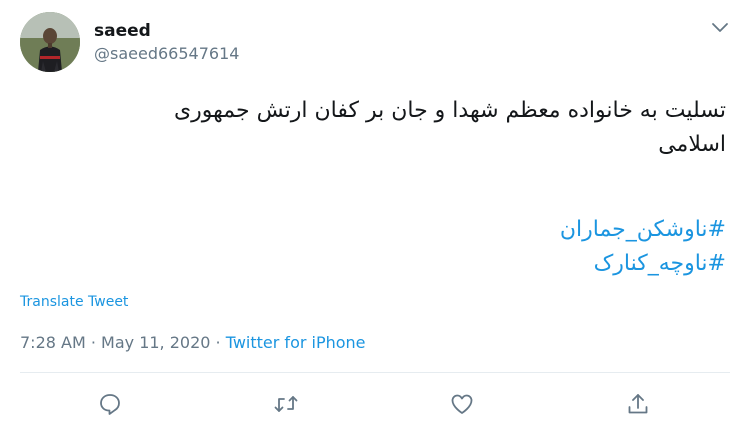 The image size is (748, 434). I want to click on avatar, so click(50, 42).